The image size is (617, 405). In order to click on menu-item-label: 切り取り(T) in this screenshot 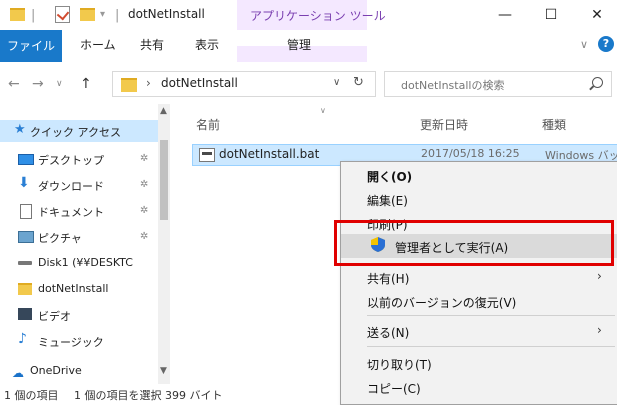, I will do `click(399, 365)`.